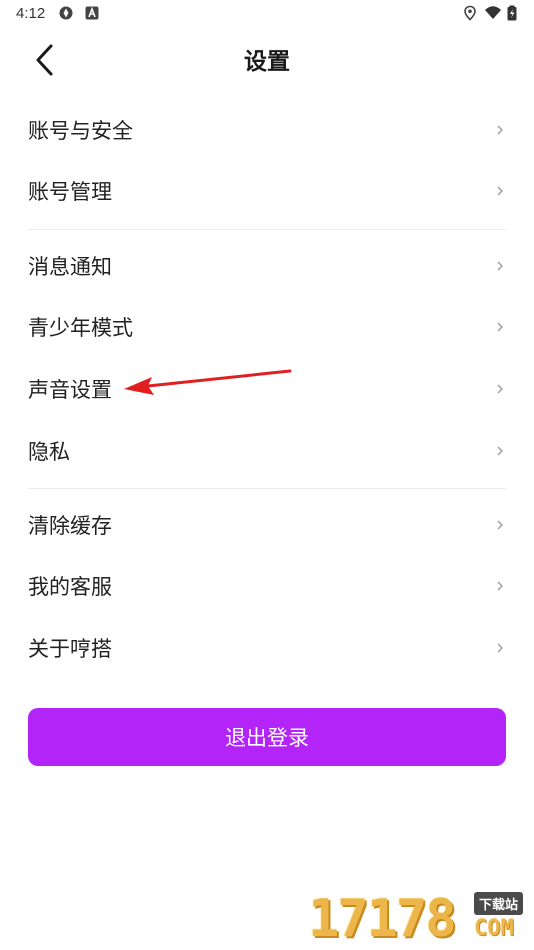 This screenshot has width=534, height=950. What do you see at coordinates (267, 525) in the screenshot?
I see `menu-item-clear-cache: 清除缓存` at bounding box center [267, 525].